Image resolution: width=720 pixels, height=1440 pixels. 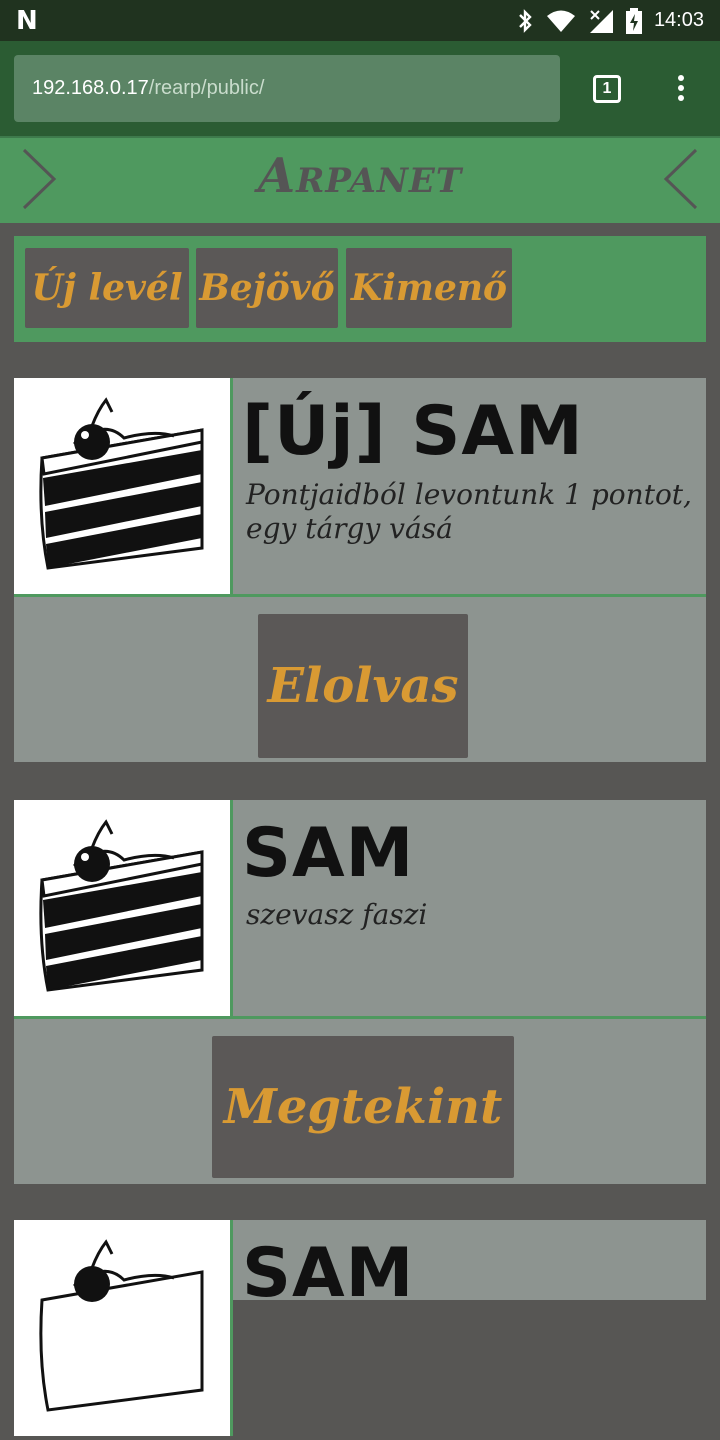 I want to click on new-mail-button: Új levél, so click(x=107, y=288).